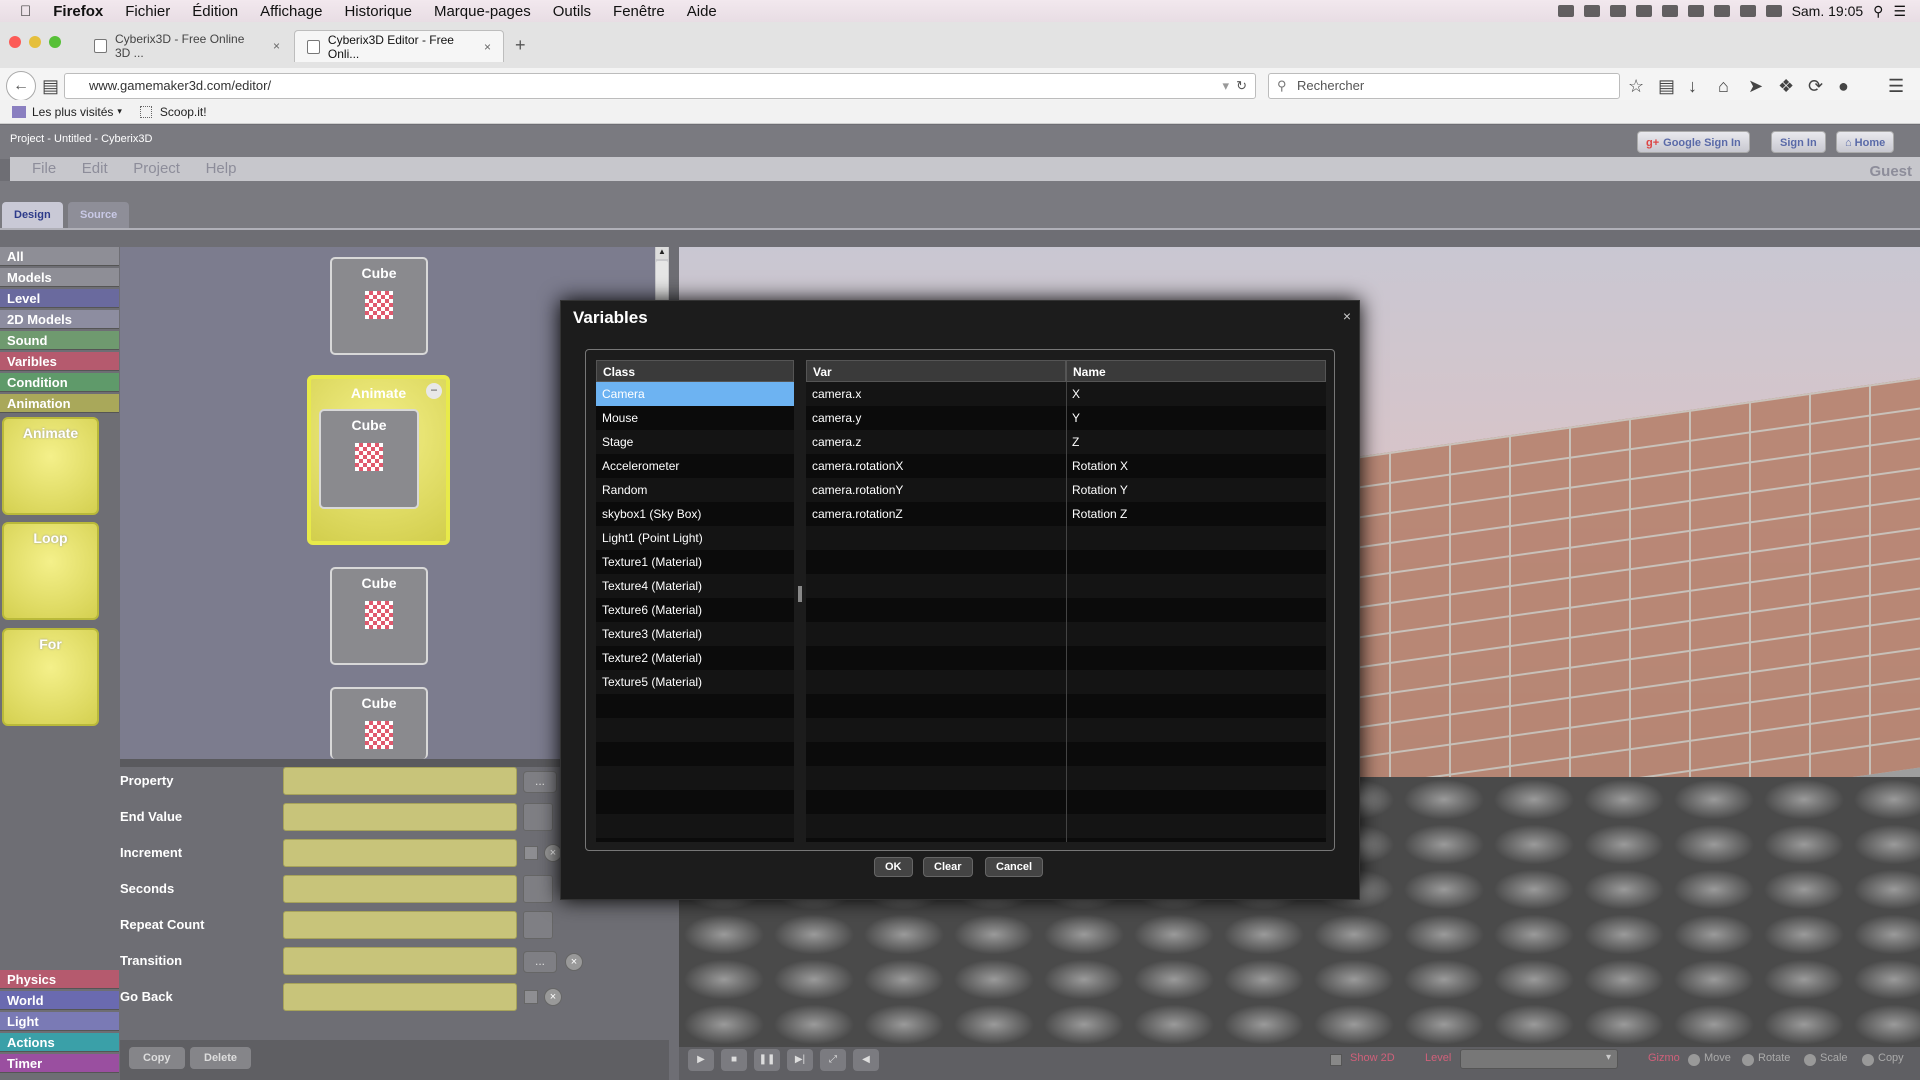  Describe the element at coordinates (1643, 11) in the screenshot. I see `sync-icon` at that location.